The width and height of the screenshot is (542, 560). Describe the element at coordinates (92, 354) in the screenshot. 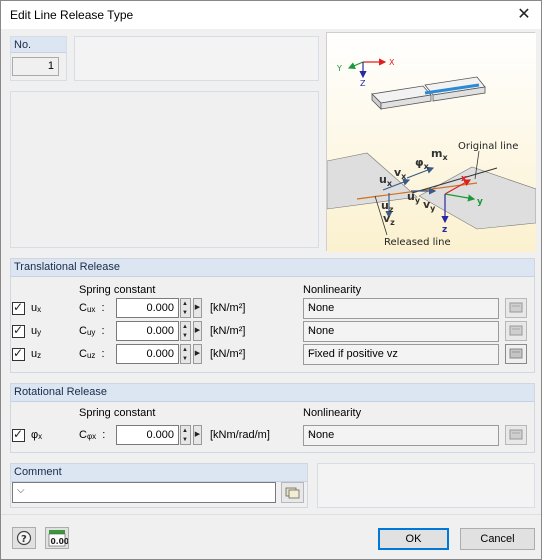

I see `cuz-label: Cuz :` at that location.